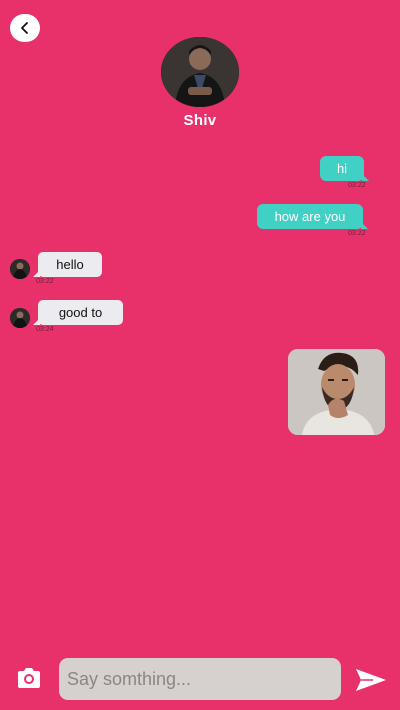  I want to click on contact-avatar, so click(200, 72).